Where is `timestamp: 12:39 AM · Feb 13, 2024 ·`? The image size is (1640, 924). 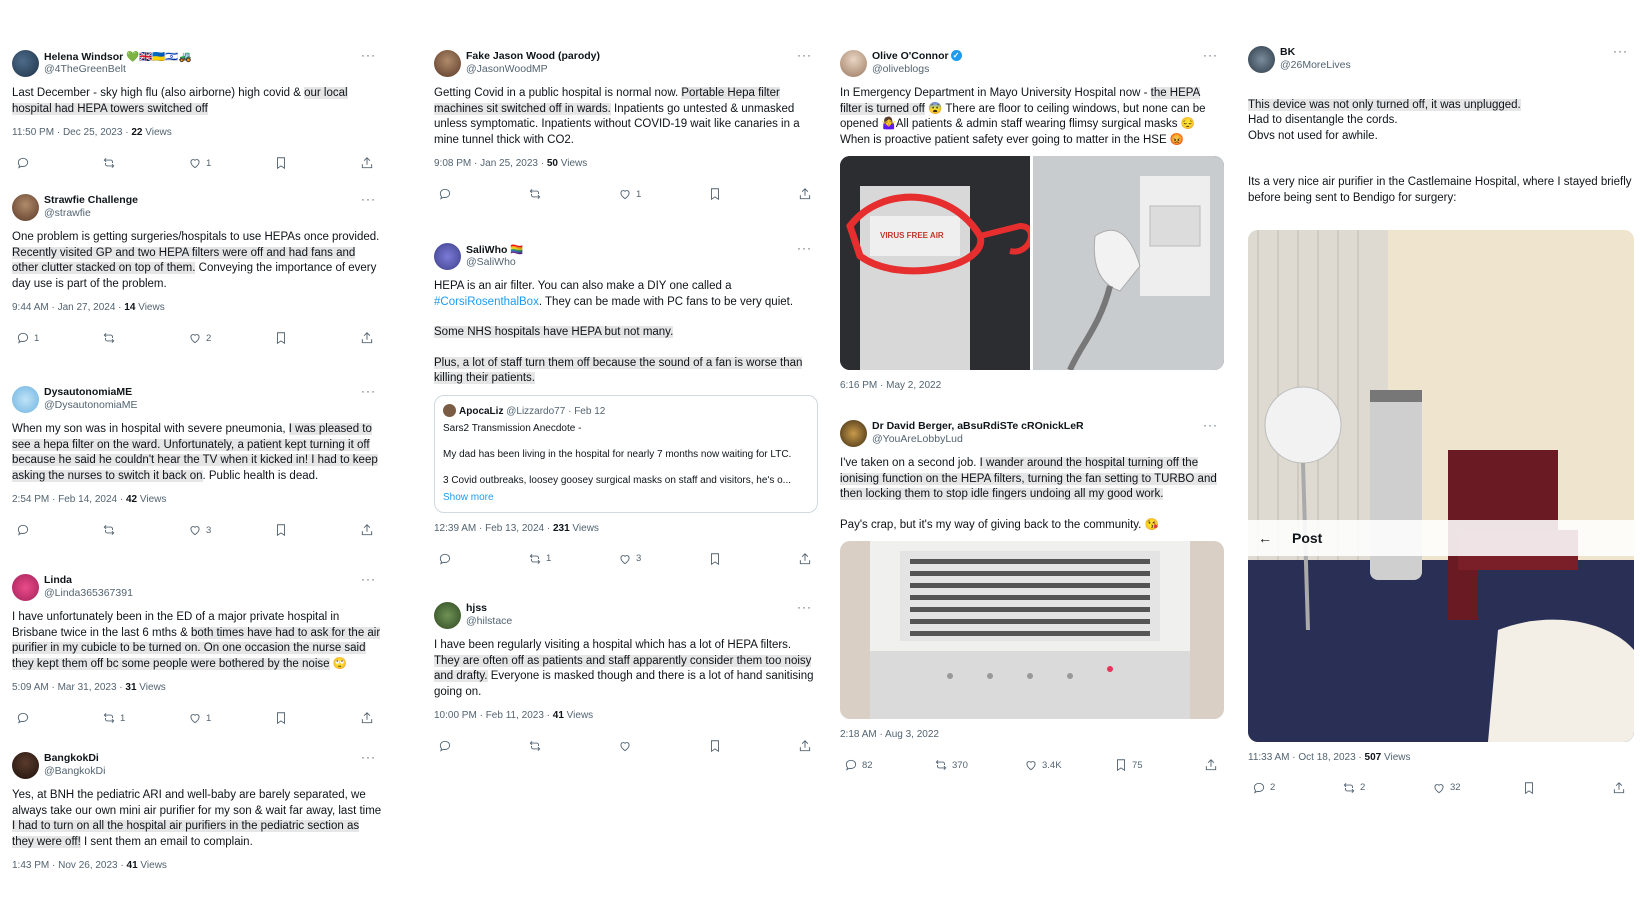
timestamp: 12:39 AM · Feb 13, 2024 · is located at coordinates (493, 528).